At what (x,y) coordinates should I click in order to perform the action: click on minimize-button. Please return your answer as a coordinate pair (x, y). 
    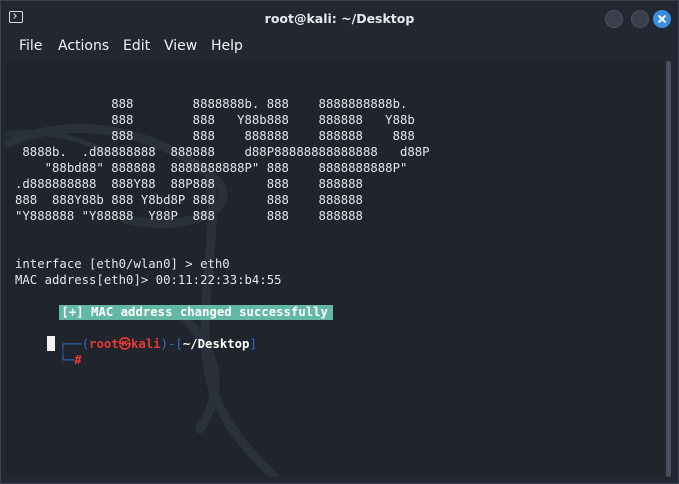
    Looking at the image, I should click on (614, 19).